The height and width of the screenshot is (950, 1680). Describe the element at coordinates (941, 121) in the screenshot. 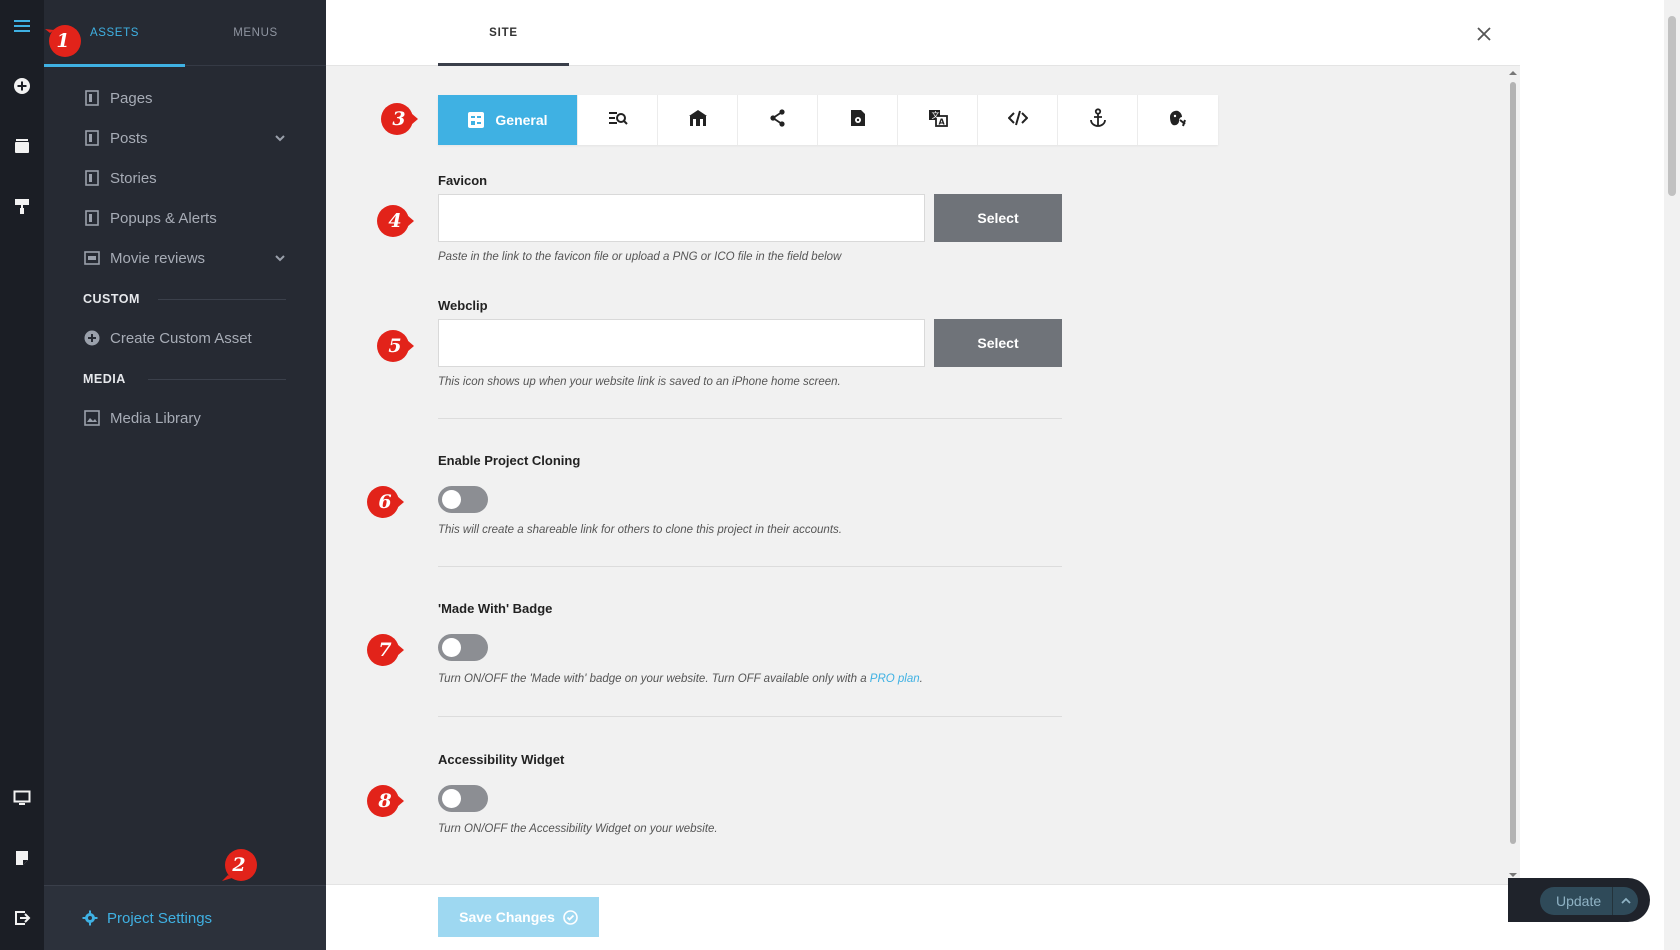

I see `svg-text: A` at that location.